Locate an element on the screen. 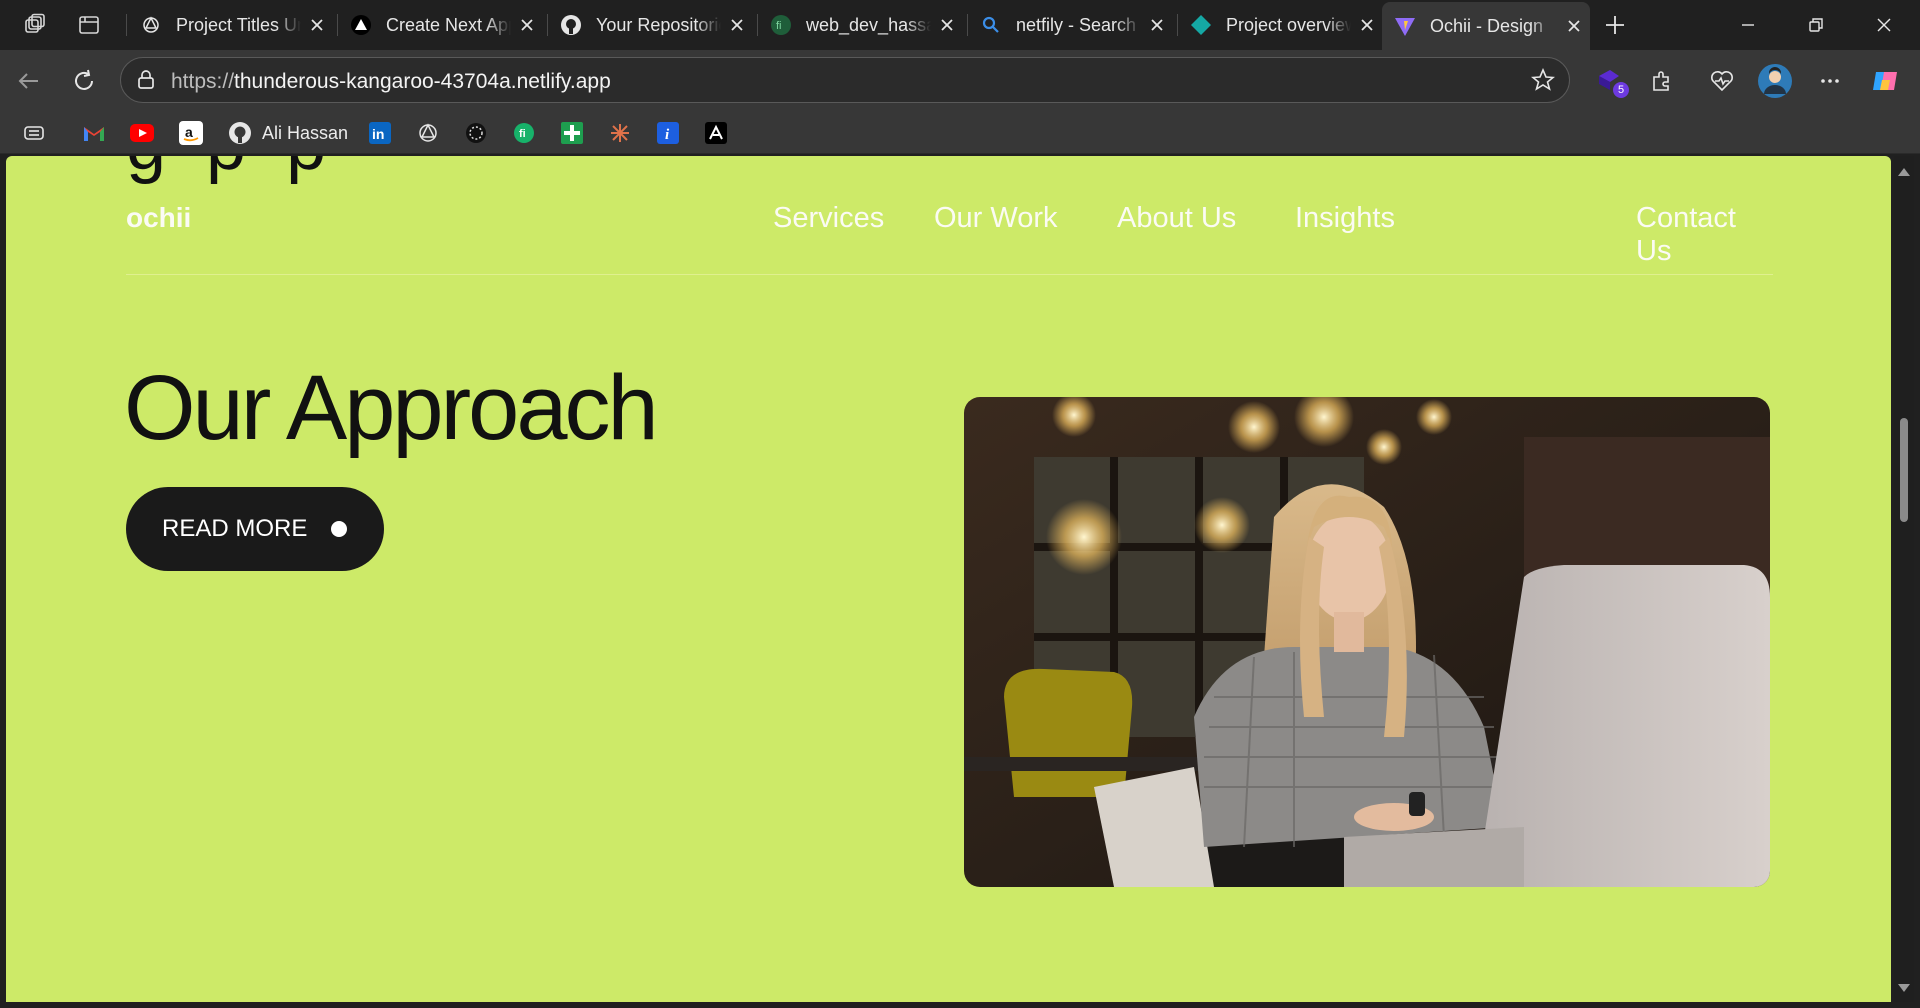 The image size is (1920, 1008). tab-web-dev-hassan: fi web_dev_hassan is located at coordinates (860, 25).